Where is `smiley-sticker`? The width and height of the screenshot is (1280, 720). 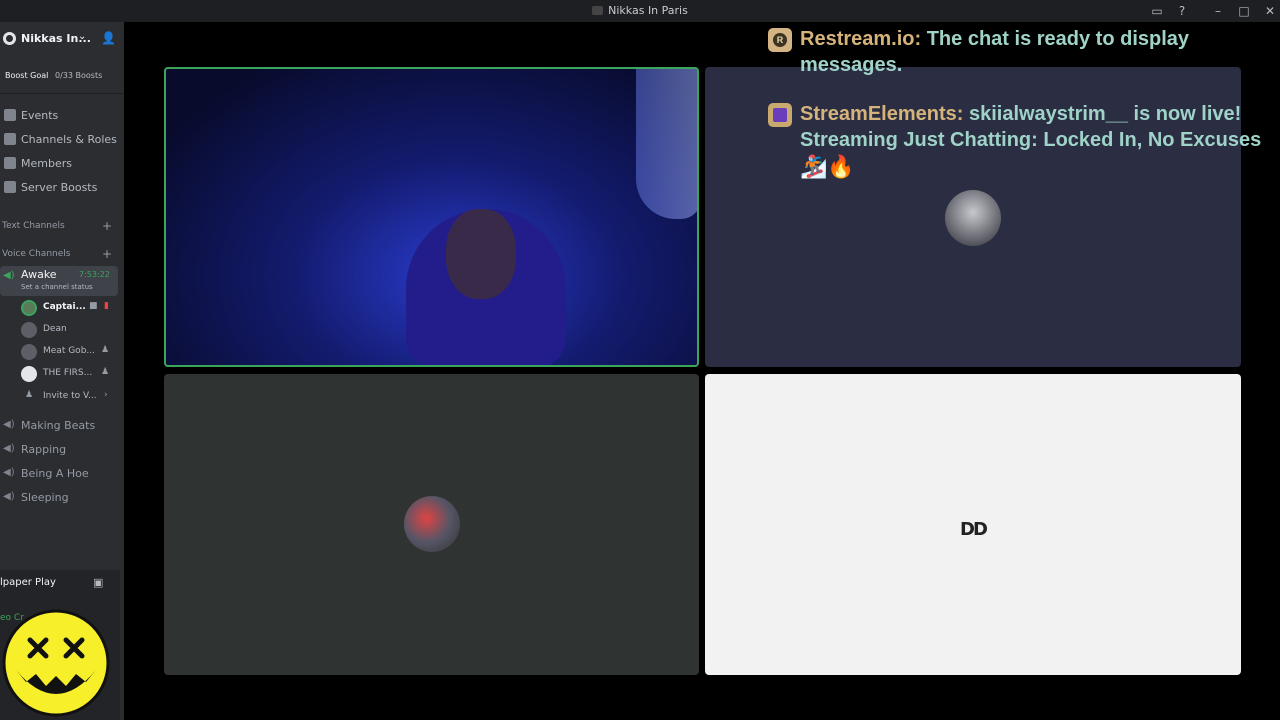 smiley-sticker is located at coordinates (56, 663).